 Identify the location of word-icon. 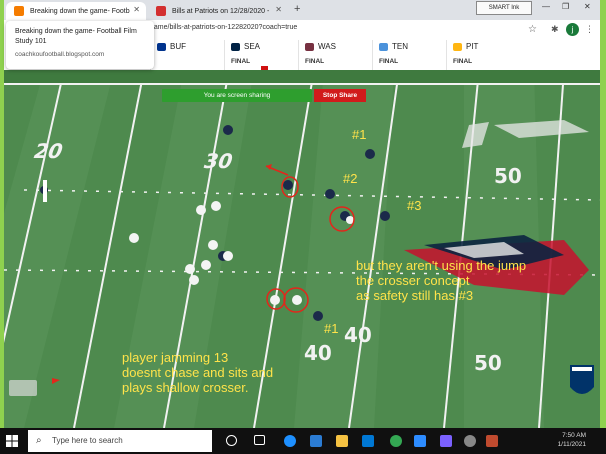
(316, 441).